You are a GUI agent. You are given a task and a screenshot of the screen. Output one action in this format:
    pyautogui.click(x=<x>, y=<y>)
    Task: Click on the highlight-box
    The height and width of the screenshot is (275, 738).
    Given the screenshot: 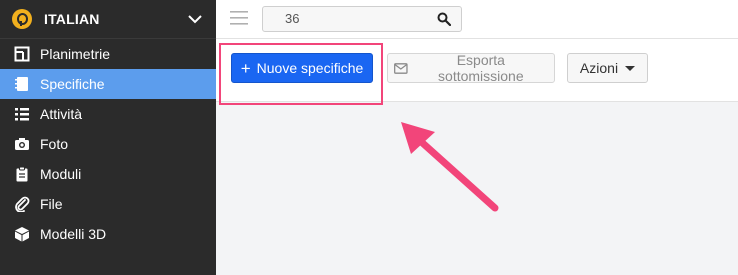 What is the action you would take?
    pyautogui.click(x=301, y=74)
    